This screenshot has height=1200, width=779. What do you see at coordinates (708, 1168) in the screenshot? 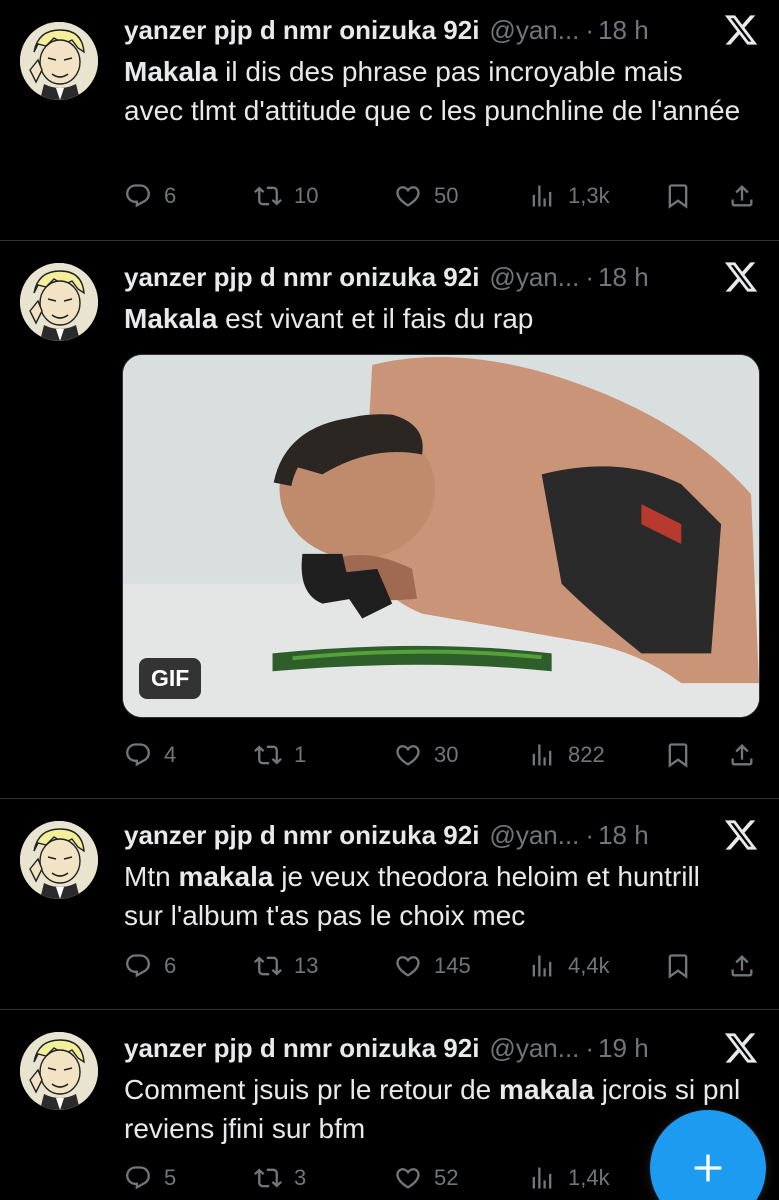
I see `compose-plus-icon` at bounding box center [708, 1168].